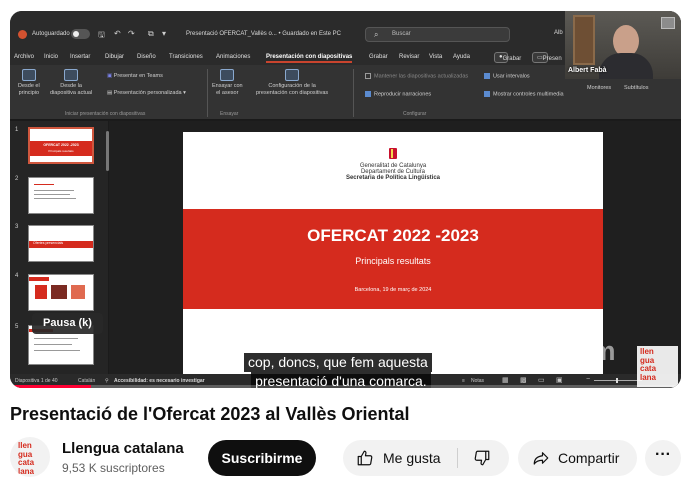 This screenshot has width=692, height=489. Describe the element at coordinates (399, 458) in the screenshot. I see `like-button: Me gusta` at that location.